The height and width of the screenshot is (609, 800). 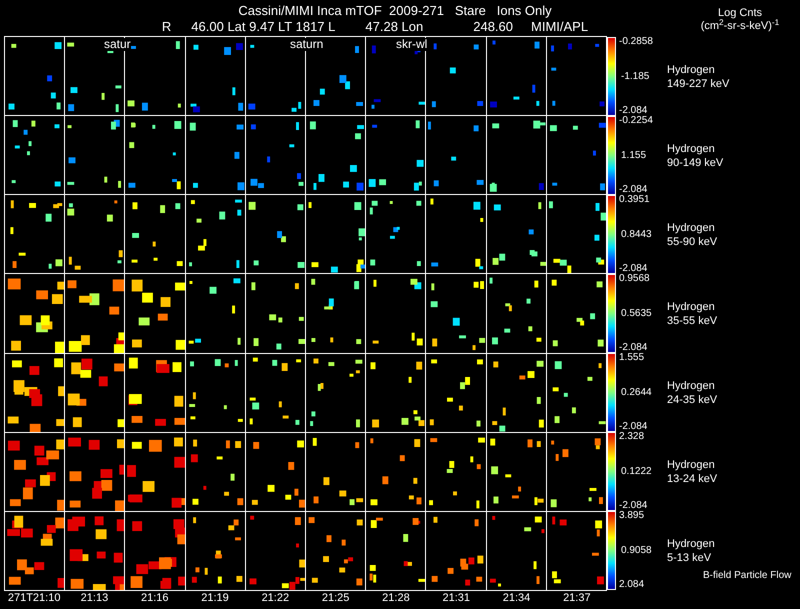 What do you see at coordinates (215, 598) in the screenshot?
I see `time-label: 21:19` at bounding box center [215, 598].